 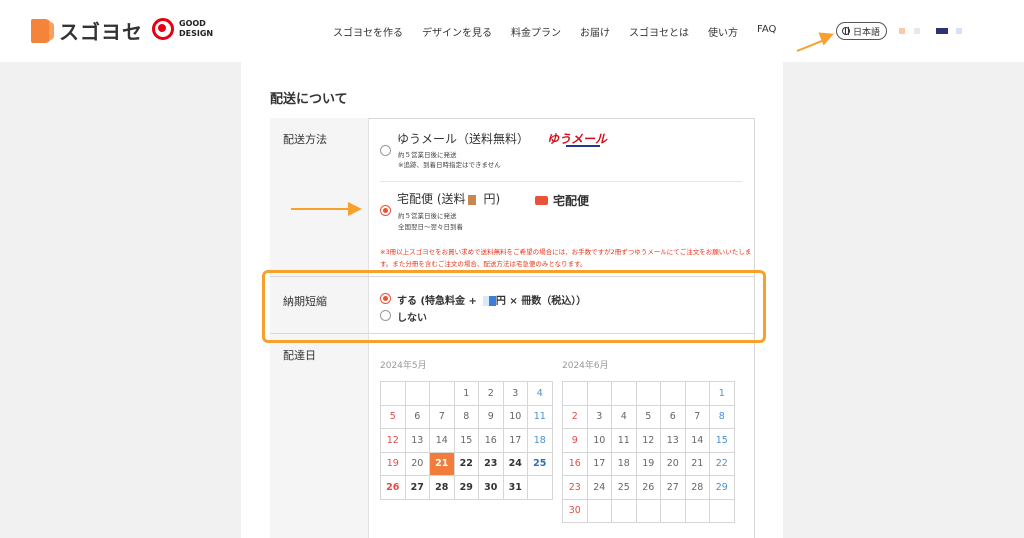 What do you see at coordinates (42, 30) in the screenshot?
I see `logo-mark-icon` at bounding box center [42, 30].